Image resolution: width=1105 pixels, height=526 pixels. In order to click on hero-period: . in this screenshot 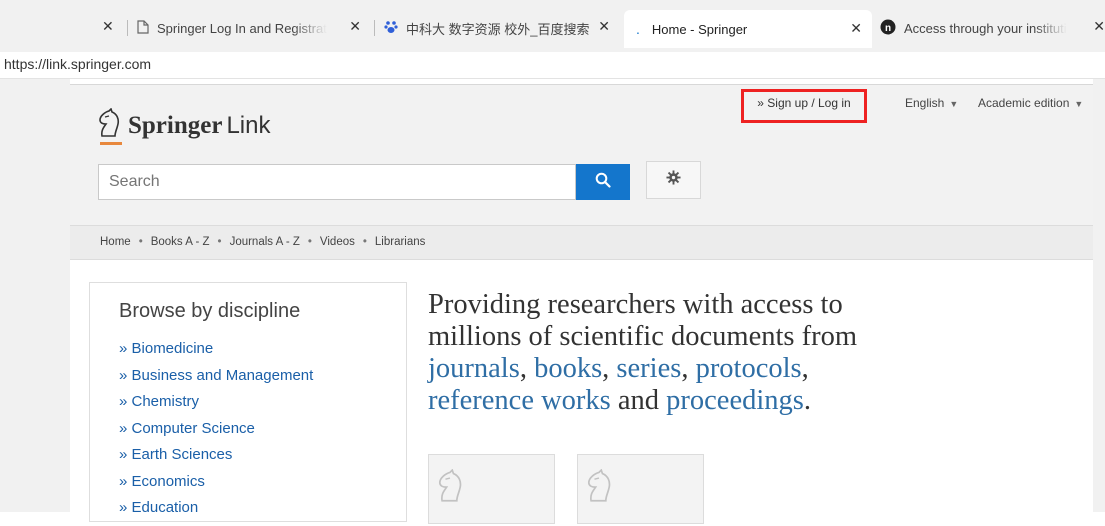, I will do `click(807, 400)`.